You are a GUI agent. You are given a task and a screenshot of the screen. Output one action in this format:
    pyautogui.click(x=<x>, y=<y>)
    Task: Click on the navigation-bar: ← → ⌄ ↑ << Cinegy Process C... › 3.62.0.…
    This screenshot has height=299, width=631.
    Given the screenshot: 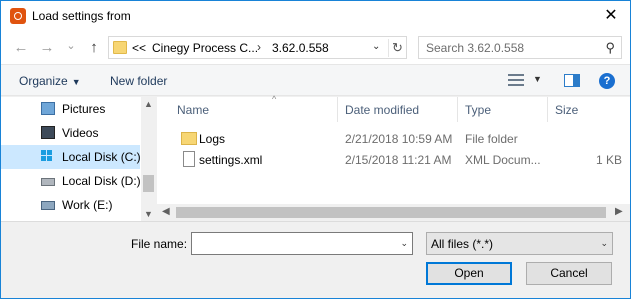 What is the action you would take?
    pyautogui.click(x=315, y=47)
    